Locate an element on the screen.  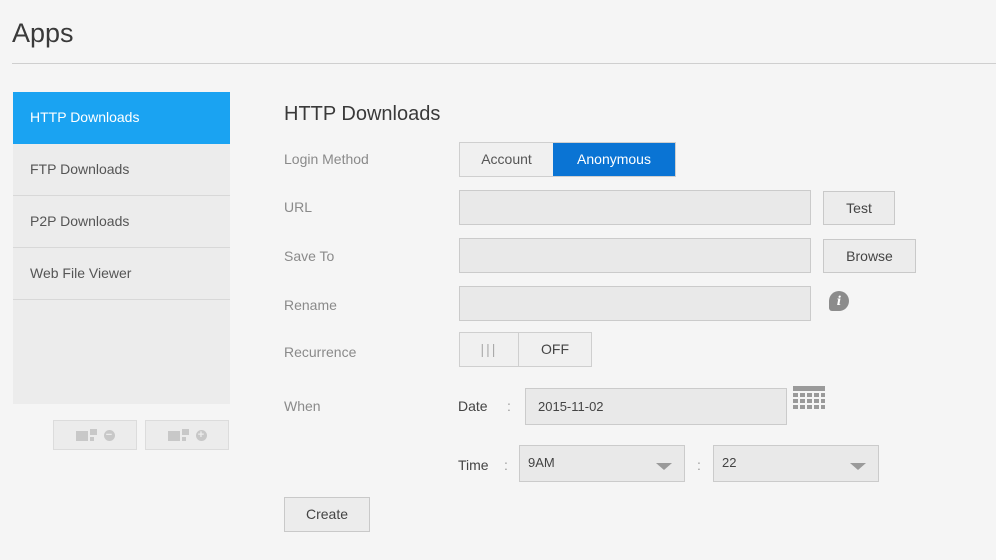
title-divider is located at coordinates (504, 63).